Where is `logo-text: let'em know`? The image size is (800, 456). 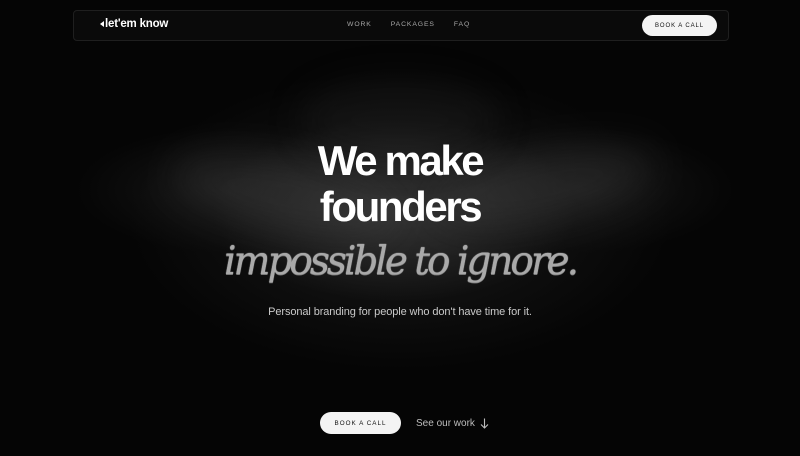
logo-text: let'em know is located at coordinates (137, 24).